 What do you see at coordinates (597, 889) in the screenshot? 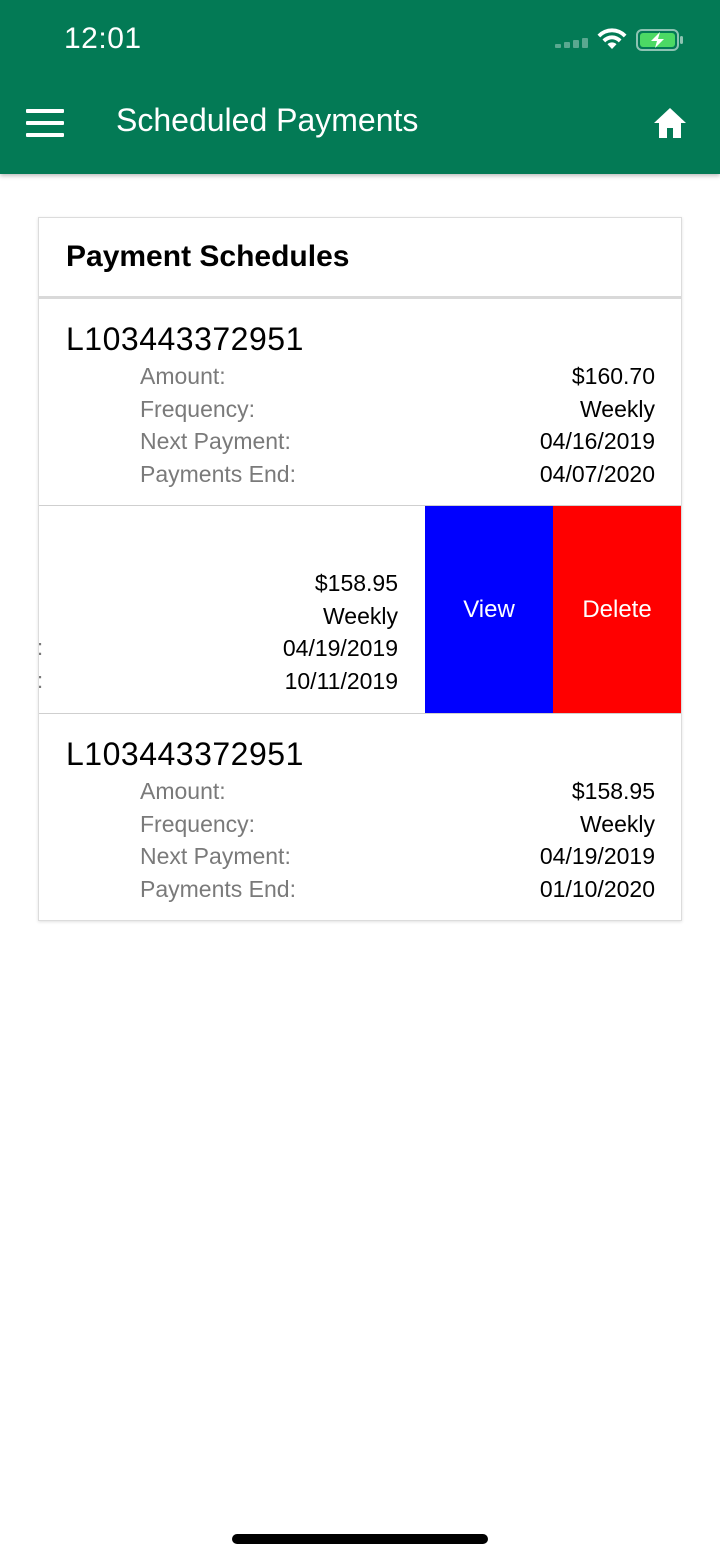
I see `payments-end-value: 01/10/2020` at bounding box center [597, 889].